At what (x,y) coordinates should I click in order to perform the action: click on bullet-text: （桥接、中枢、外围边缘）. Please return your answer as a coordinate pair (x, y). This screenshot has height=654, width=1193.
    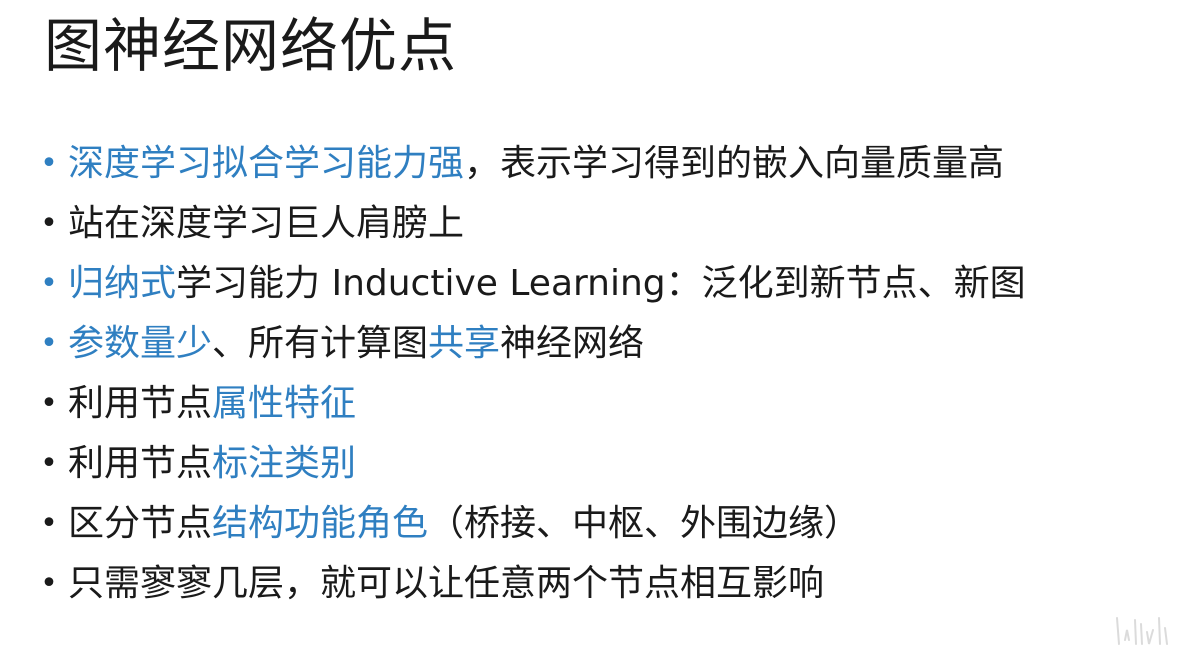
    Looking at the image, I should click on (644, 523).